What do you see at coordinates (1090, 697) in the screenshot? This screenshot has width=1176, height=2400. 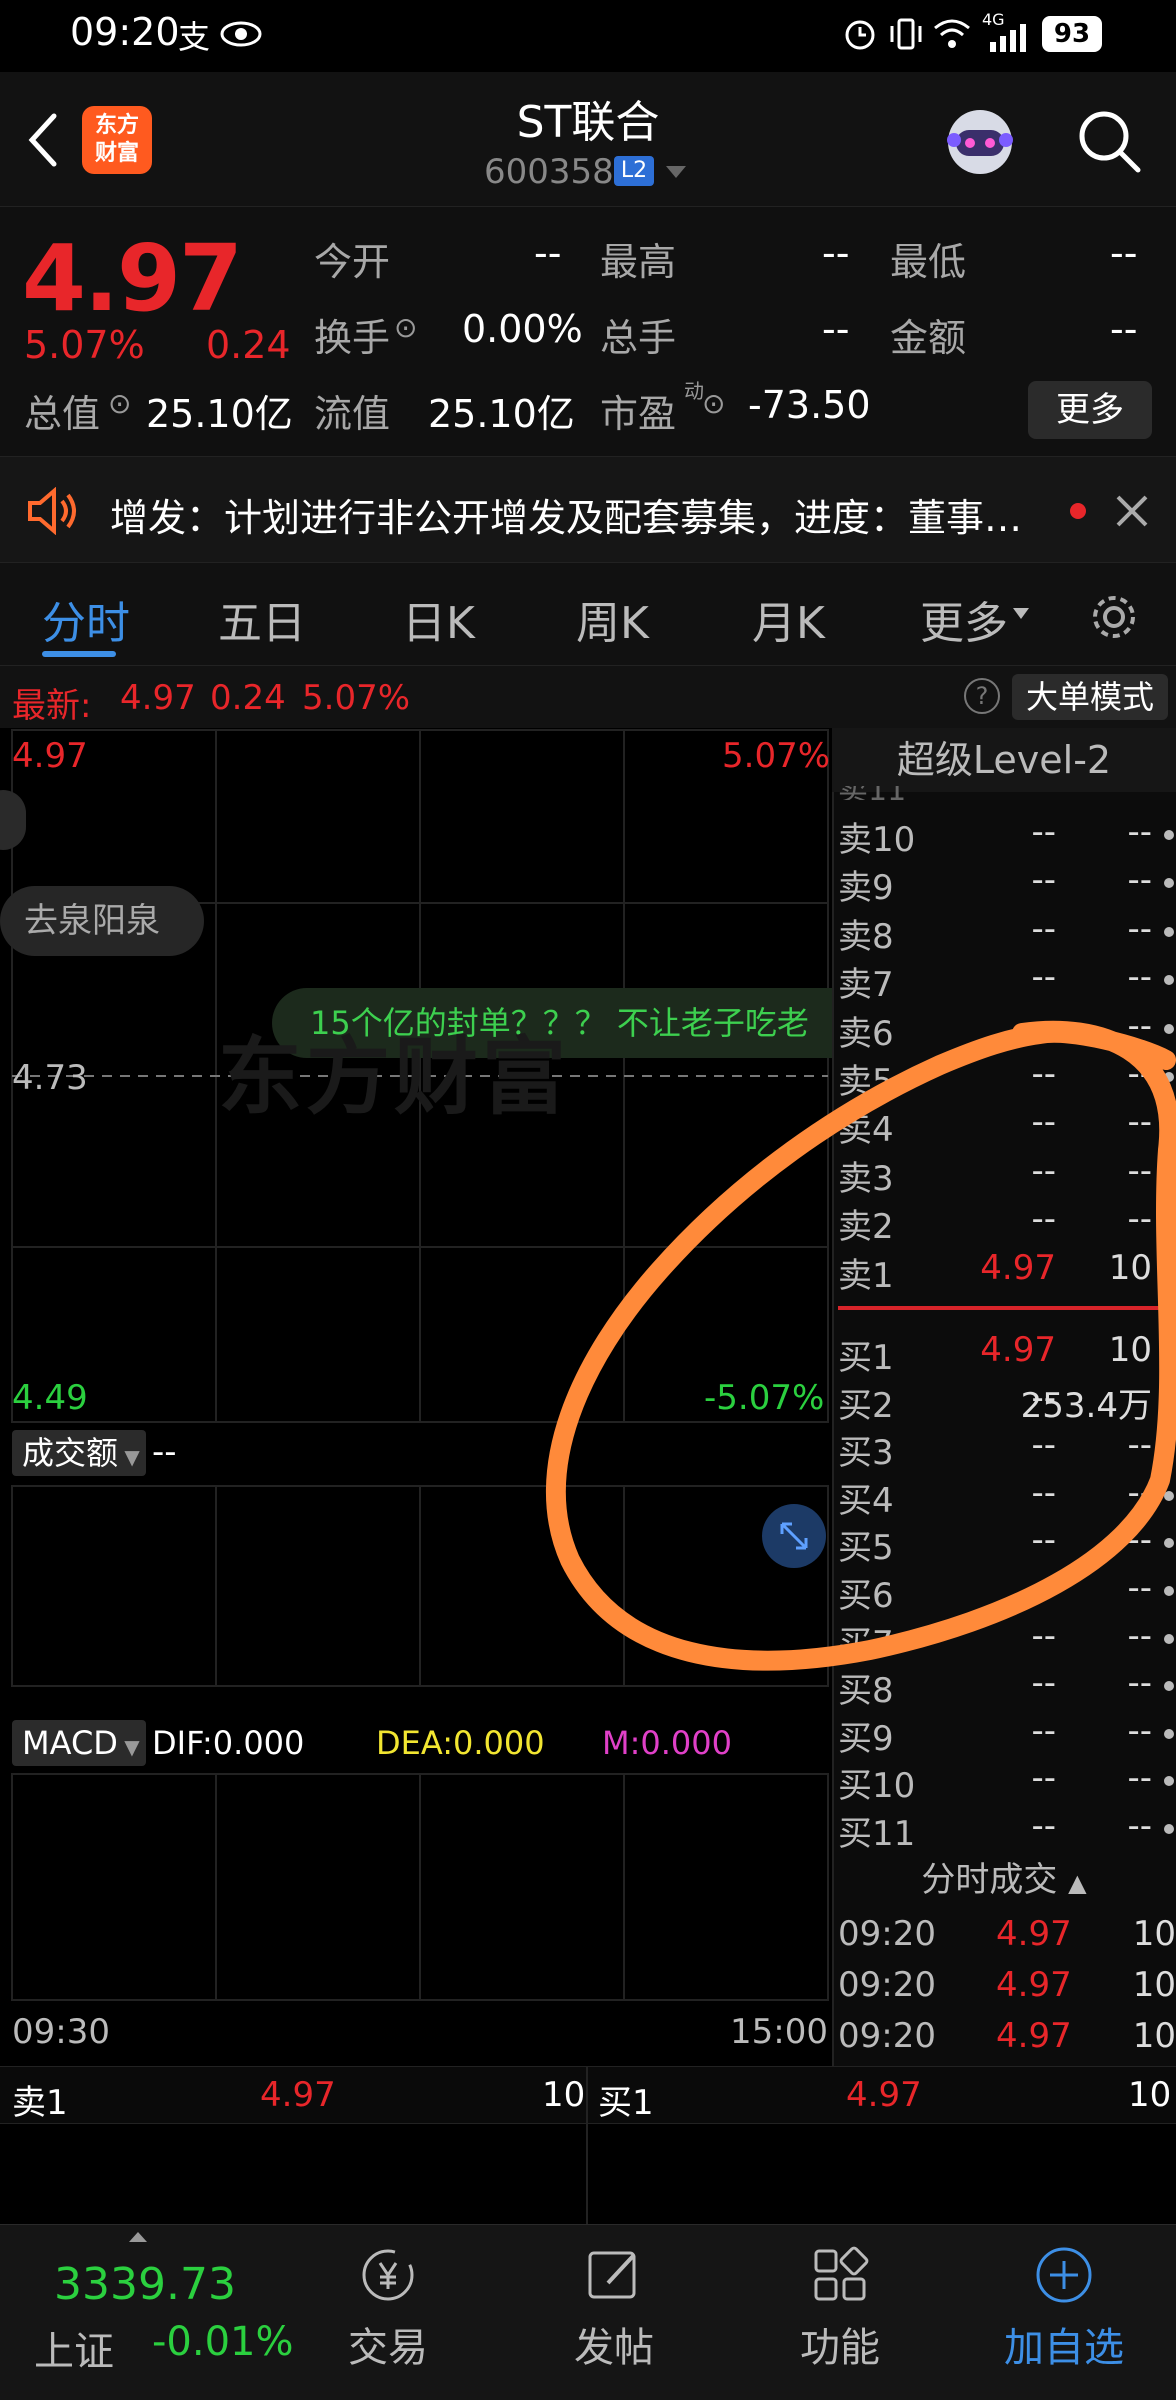 I see `big-order-mode-button: 大单模式` at bounding box center [1090, 697].